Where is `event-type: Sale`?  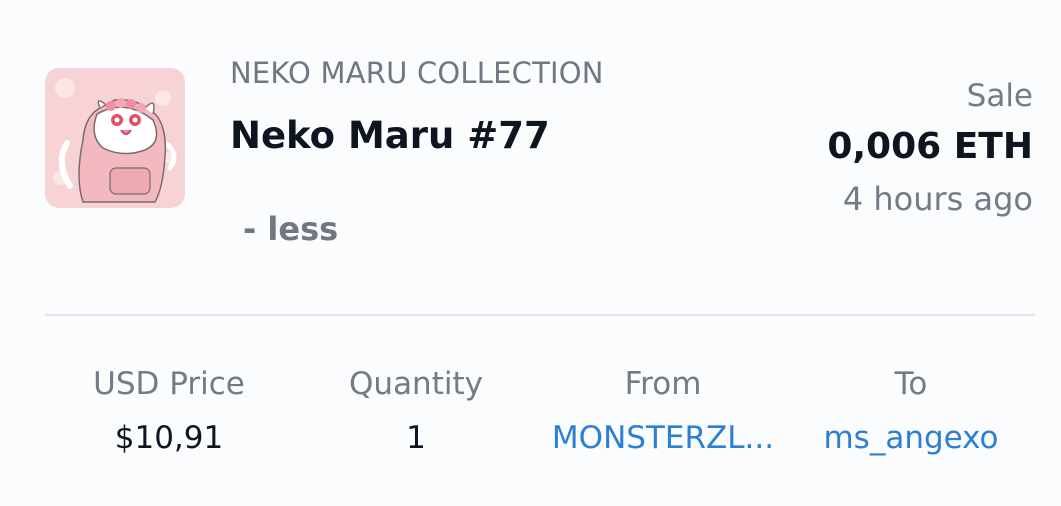 event-type: Sale is located at coordinates (999, 96).